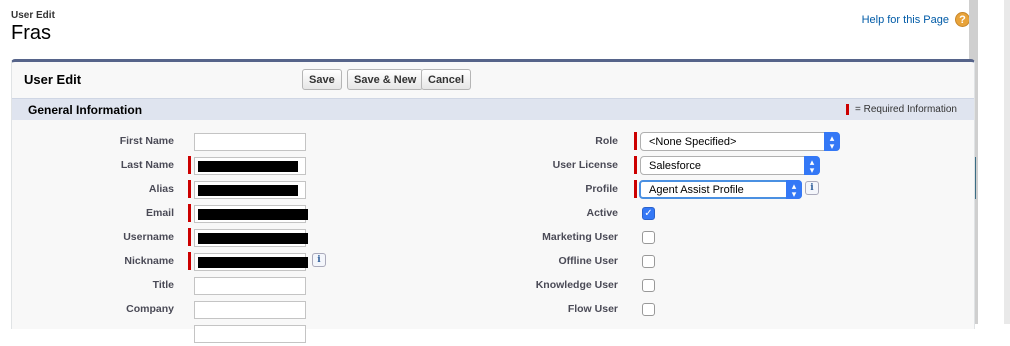  What do you see at coordinates (601, 189) in the screenshot?
I see `profile-label: Profile` at bounding box center [601, 189].